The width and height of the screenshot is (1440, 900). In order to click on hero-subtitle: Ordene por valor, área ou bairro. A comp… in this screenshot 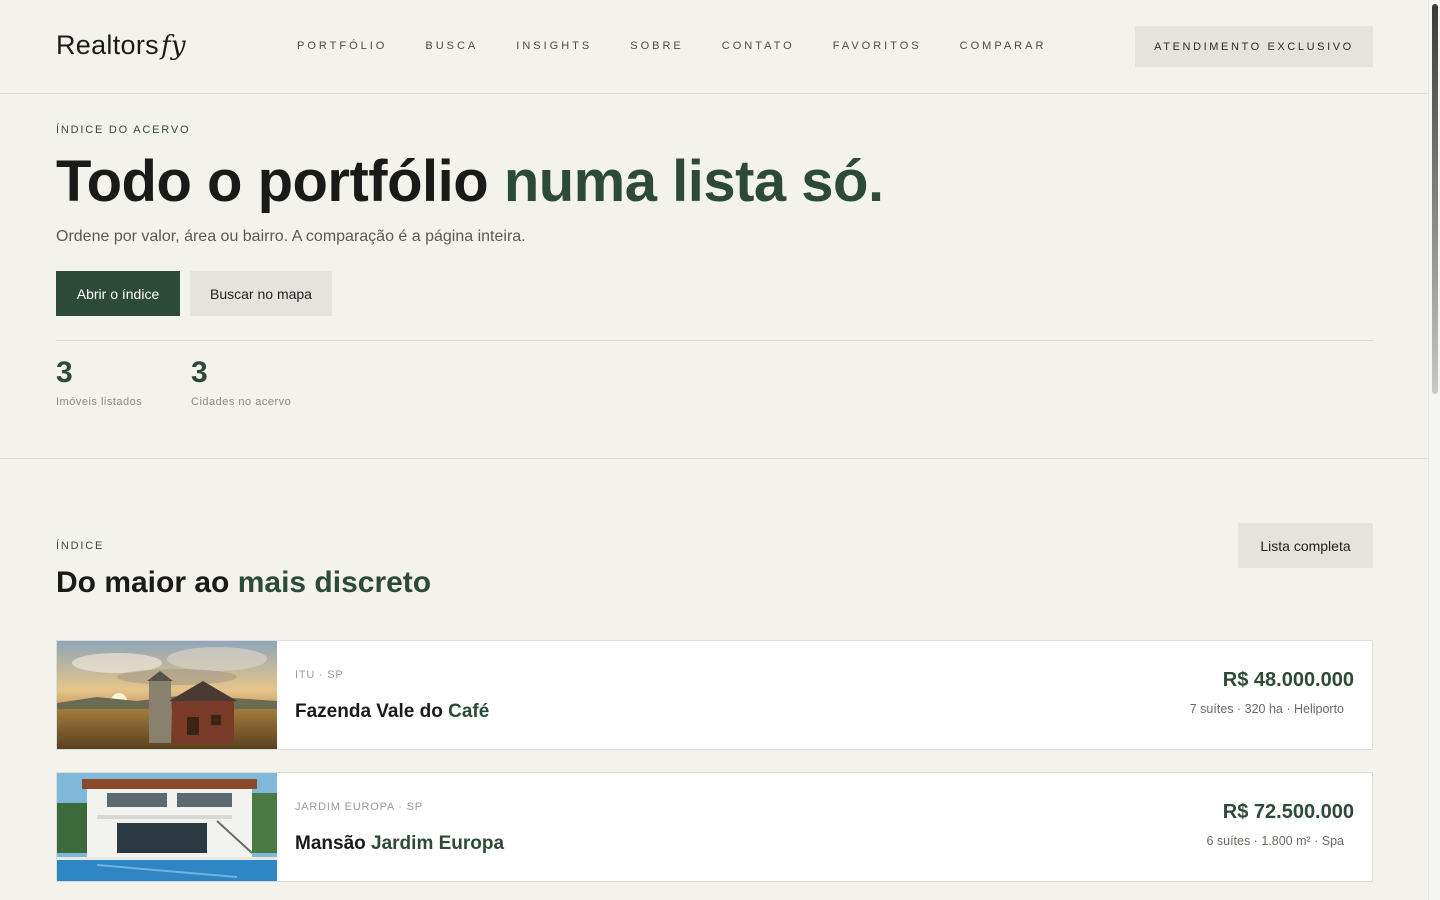, I will do `click(291, 236)`.